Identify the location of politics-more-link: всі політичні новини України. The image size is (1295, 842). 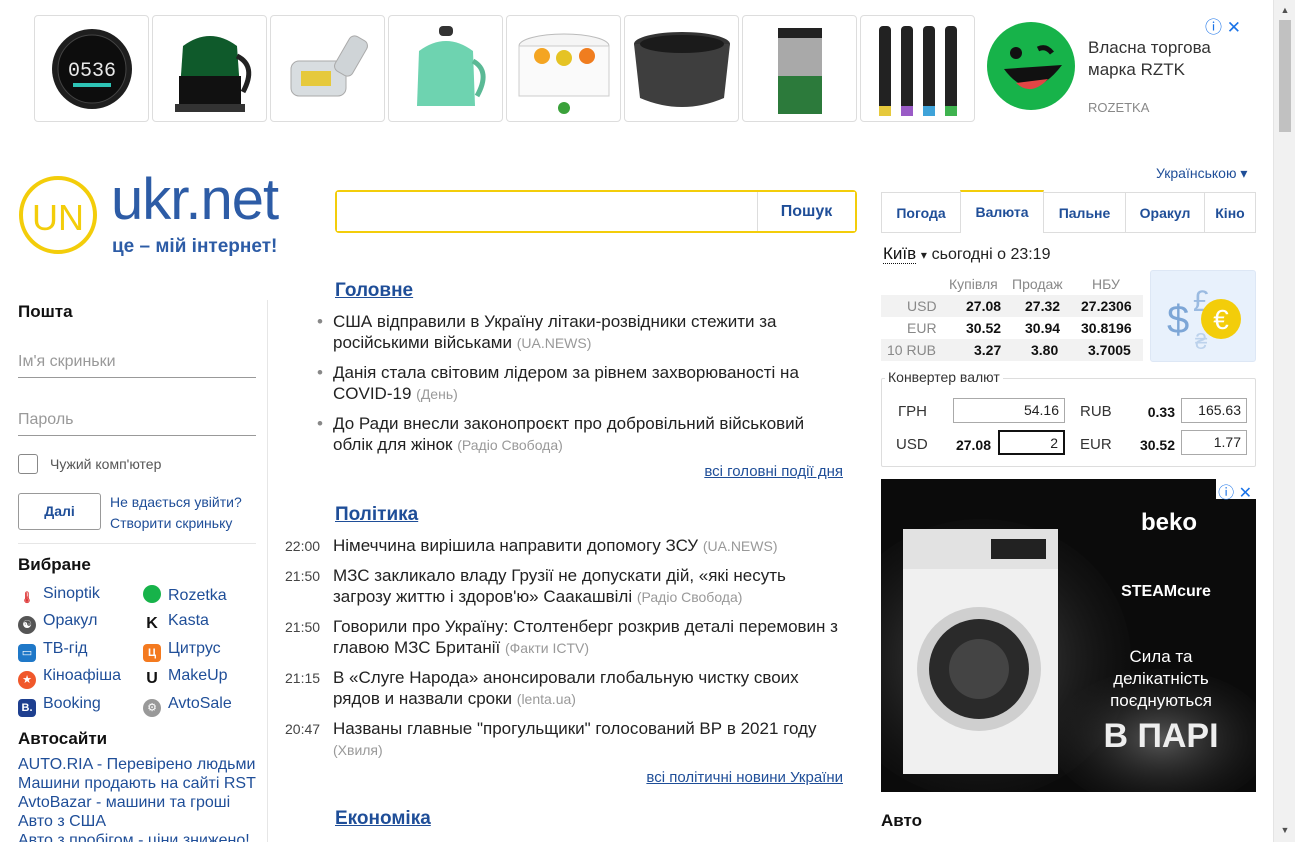
(744, 777).